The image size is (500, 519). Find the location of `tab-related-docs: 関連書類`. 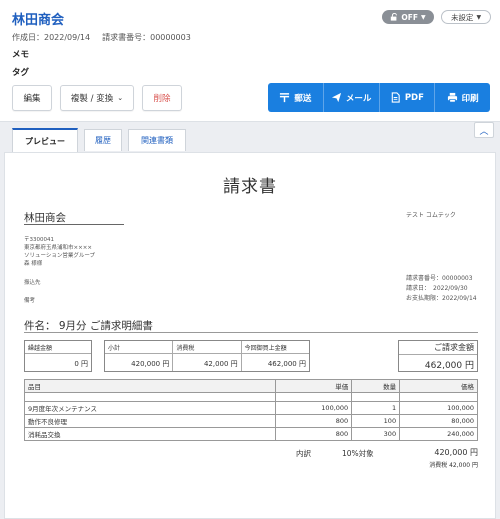

tab-related-docs: 関連書類 is located at coordinates (157, 140).